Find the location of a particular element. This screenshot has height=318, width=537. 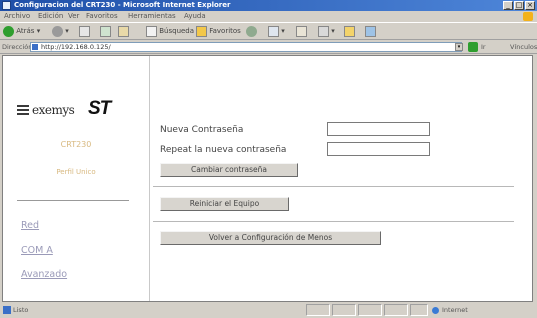

new-password-input is located at coordinates (378, 129).